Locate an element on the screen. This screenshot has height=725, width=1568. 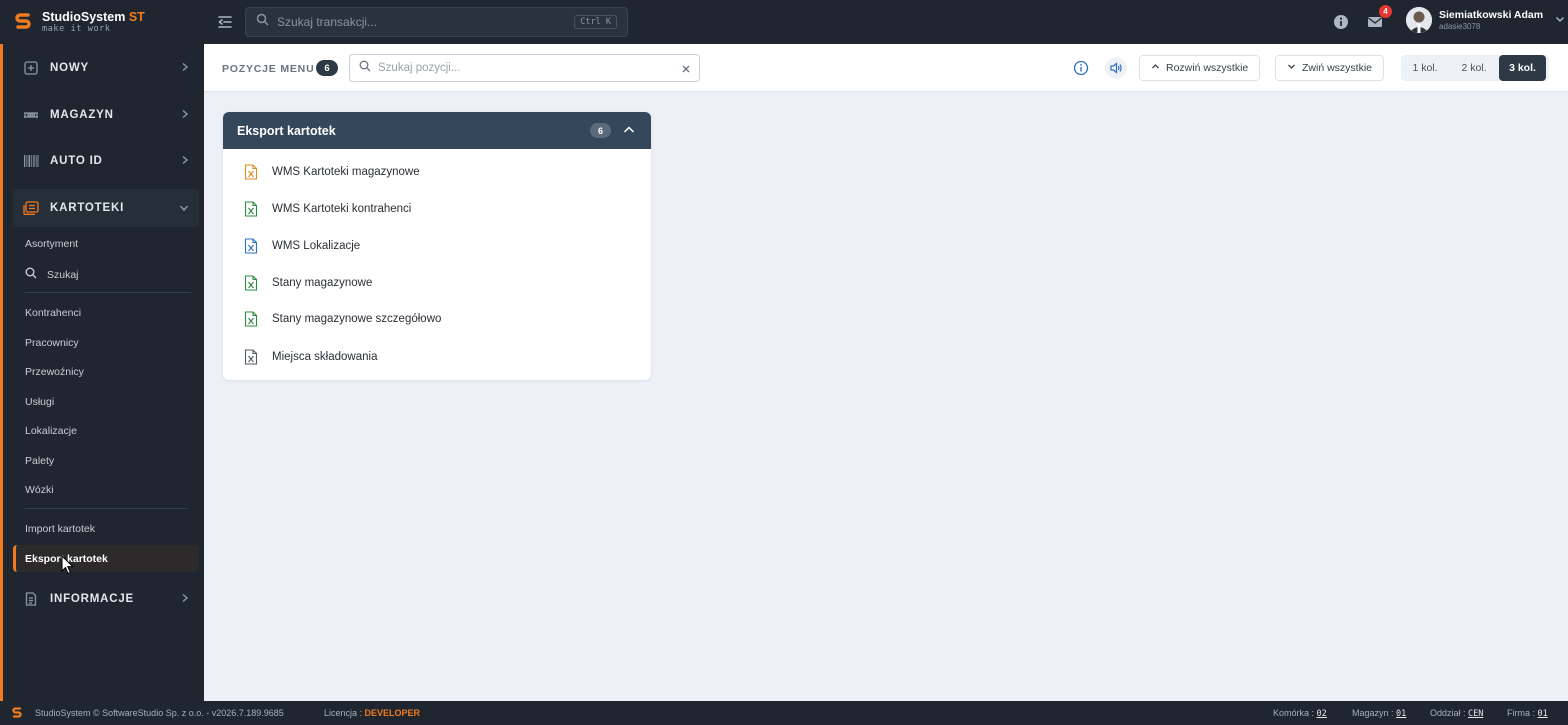
sidebar-section-label: INFORMACJE is located at coordinates (92, 599).